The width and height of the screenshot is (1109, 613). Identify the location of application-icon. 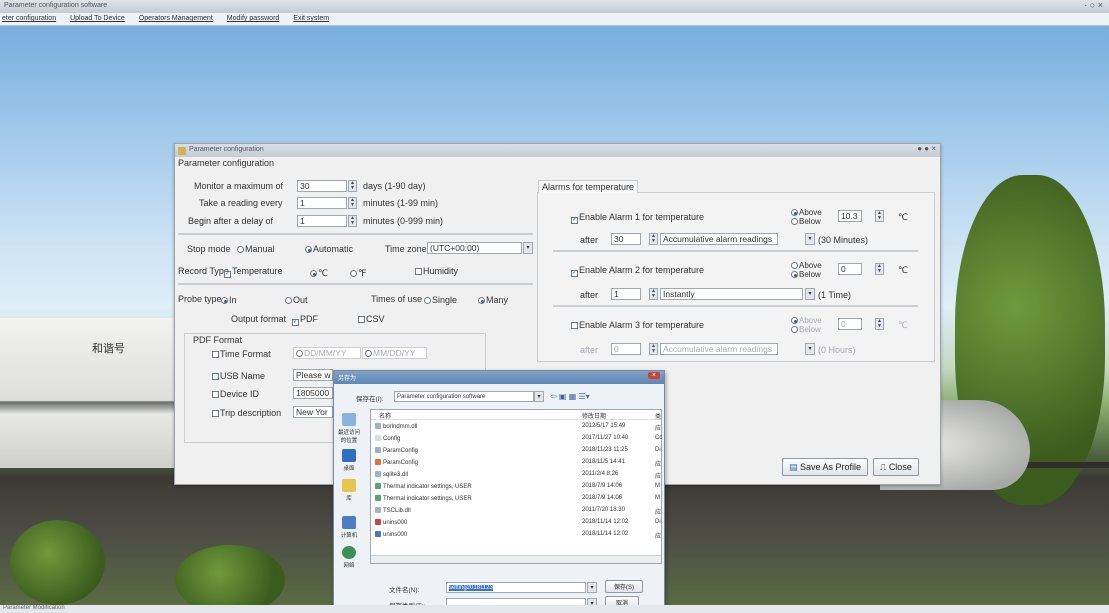
(378, 462).